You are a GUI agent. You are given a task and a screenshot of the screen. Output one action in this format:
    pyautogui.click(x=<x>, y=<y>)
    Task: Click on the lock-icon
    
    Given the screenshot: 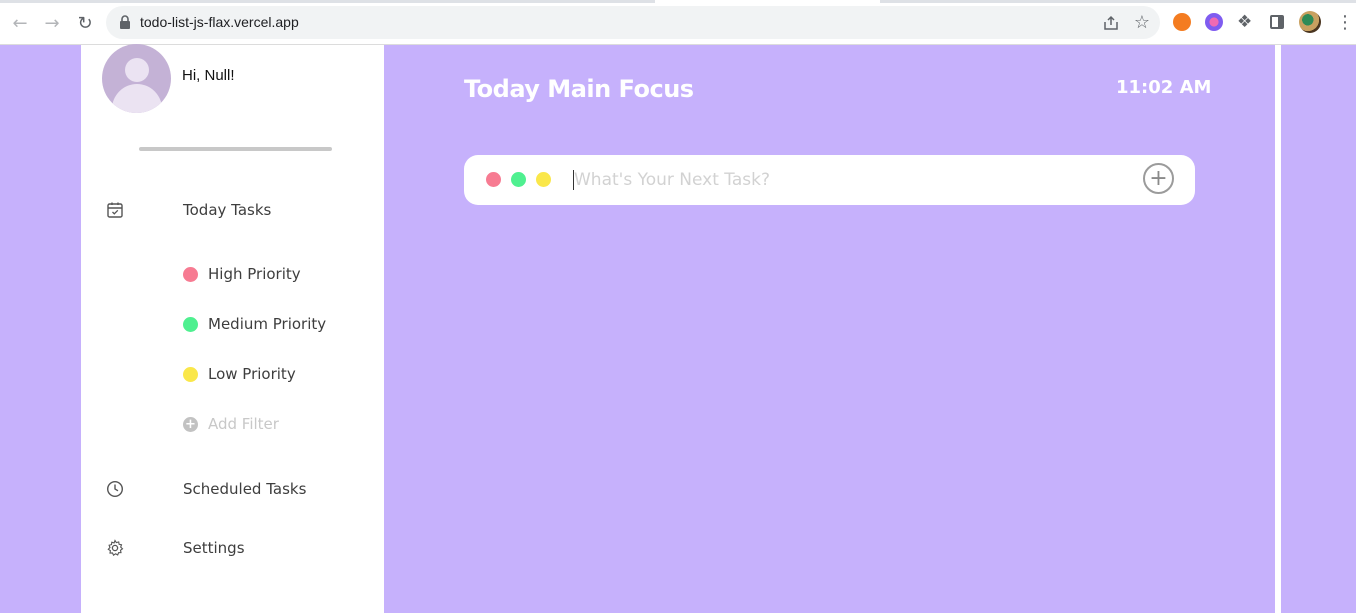 What is the action you would take?
    pyautogui.click(x=125, y=22)
    